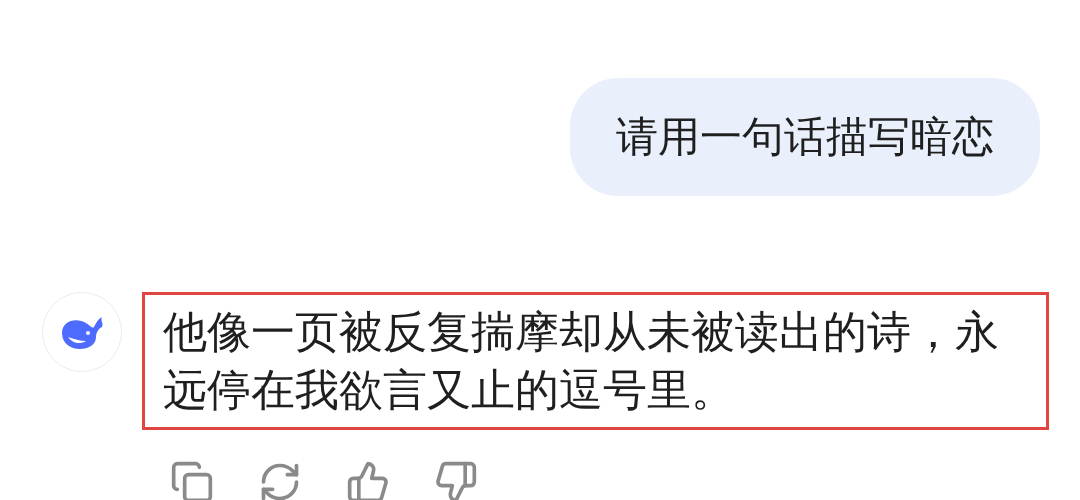  I want to click on copy-icon, so click(192, 480).